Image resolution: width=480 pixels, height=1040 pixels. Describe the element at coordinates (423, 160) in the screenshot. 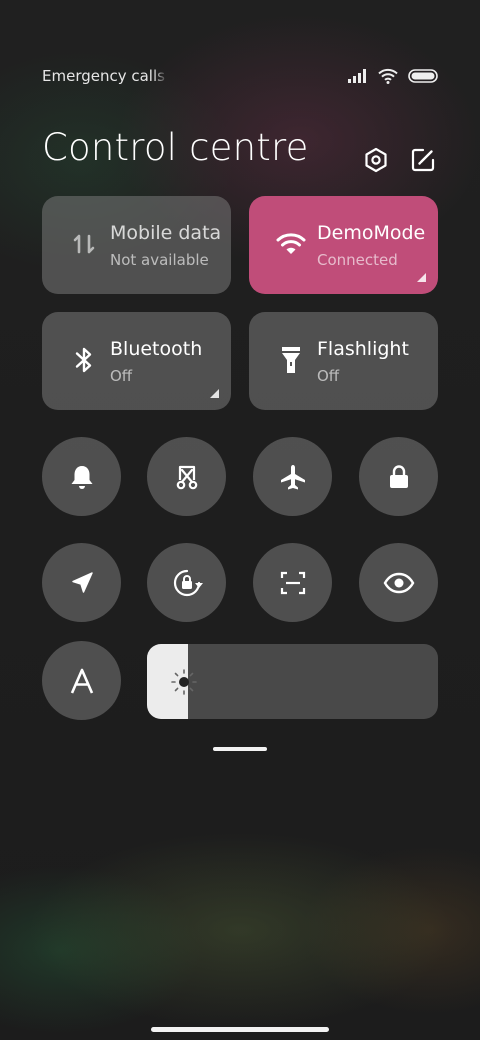

I see `edit-icon` at that location.